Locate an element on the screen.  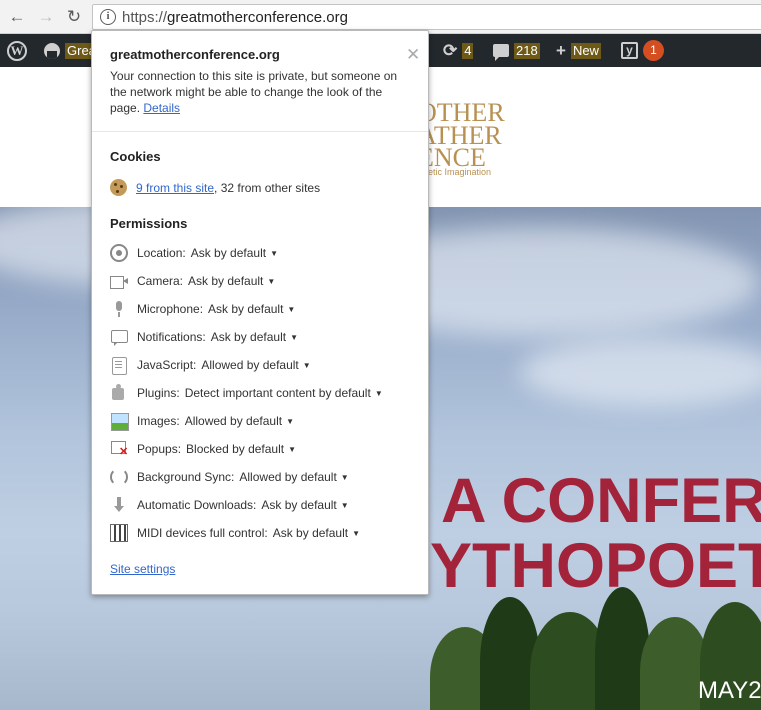
wordpress-logo-icon: W is located at coordinates (17, 50).